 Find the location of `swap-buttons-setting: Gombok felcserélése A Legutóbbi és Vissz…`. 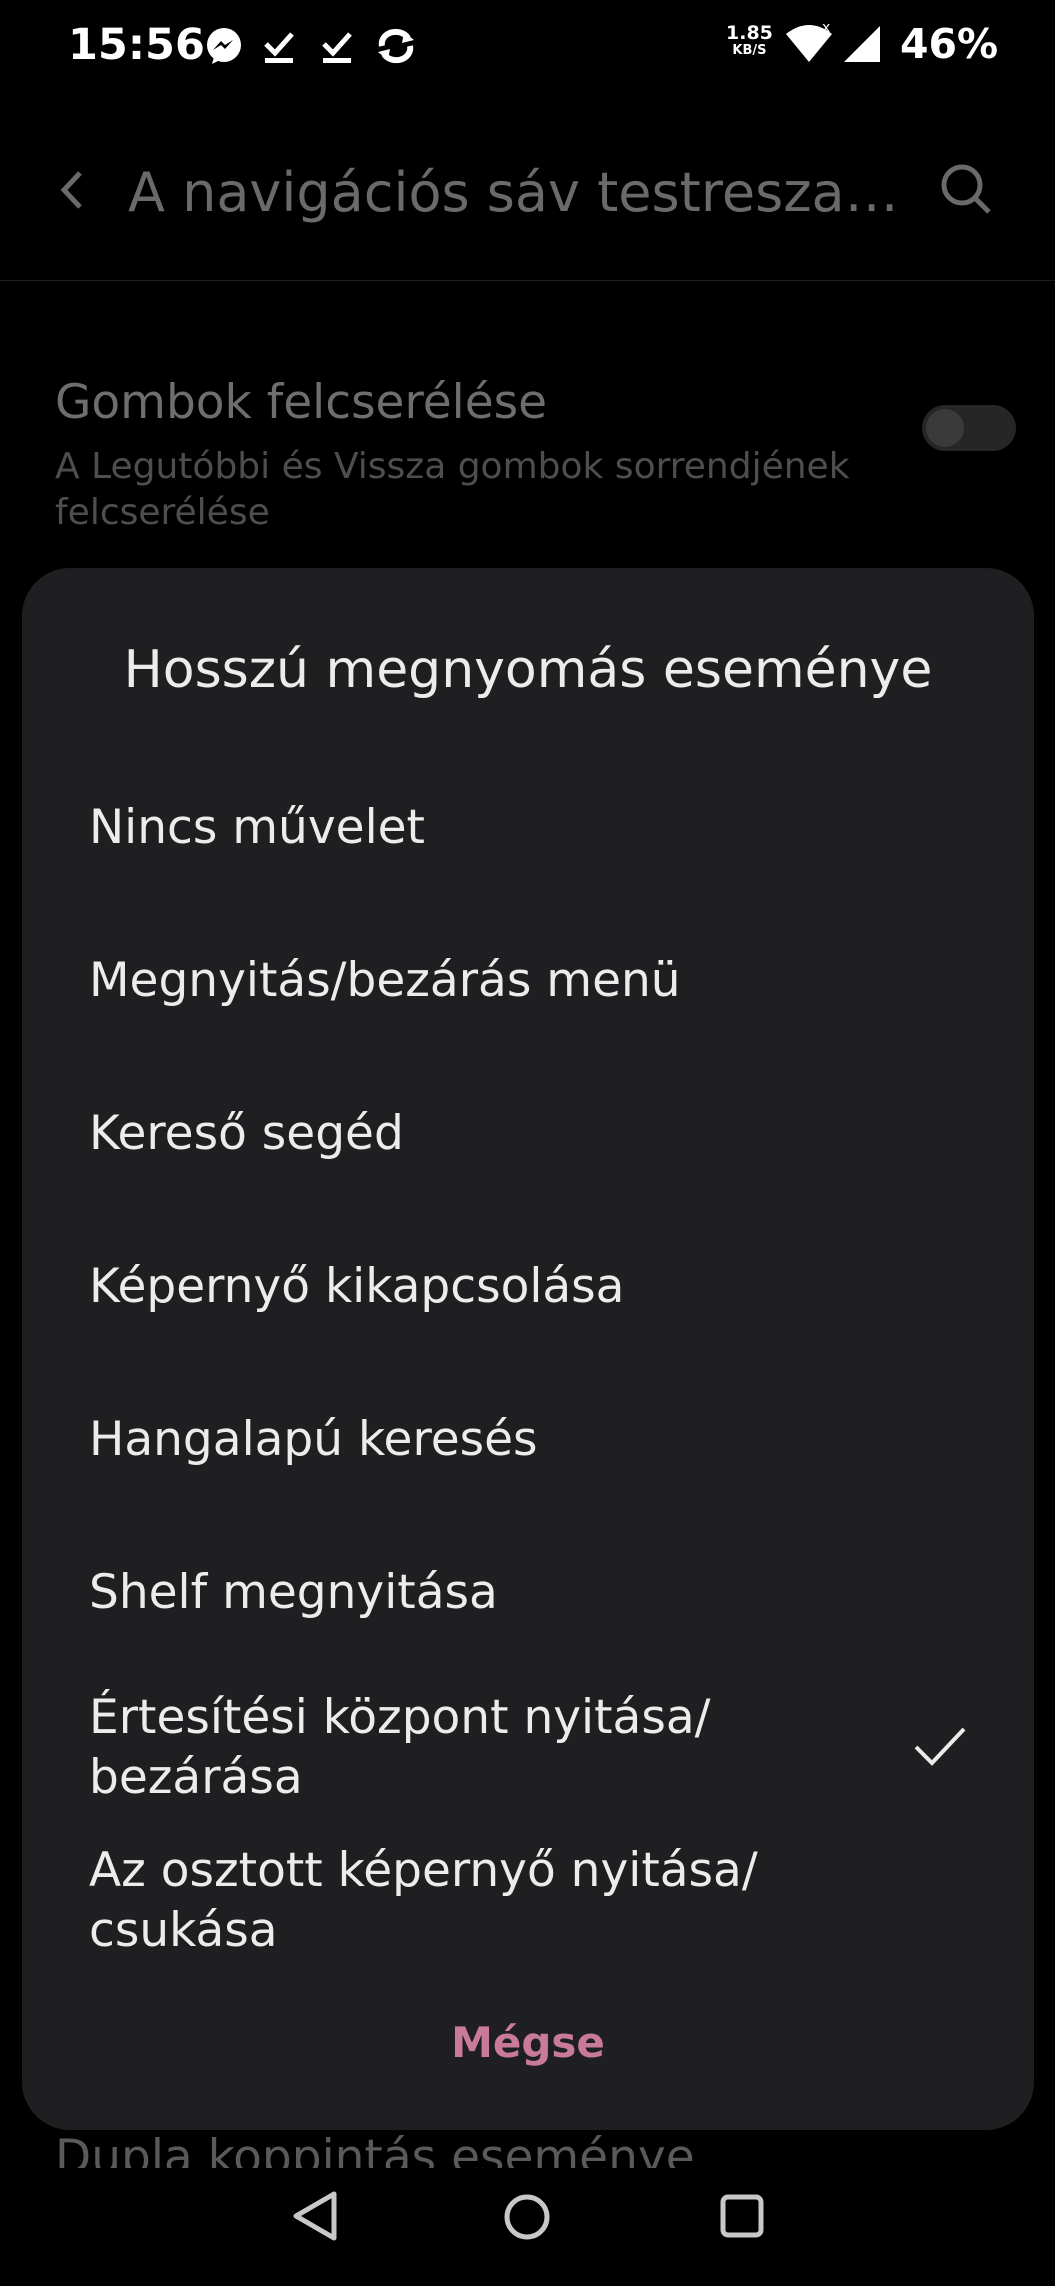

swap-buttons-setting: Gombok felcserélése A Legutóbbi és Vissz… is located at coordinates (475, 455).